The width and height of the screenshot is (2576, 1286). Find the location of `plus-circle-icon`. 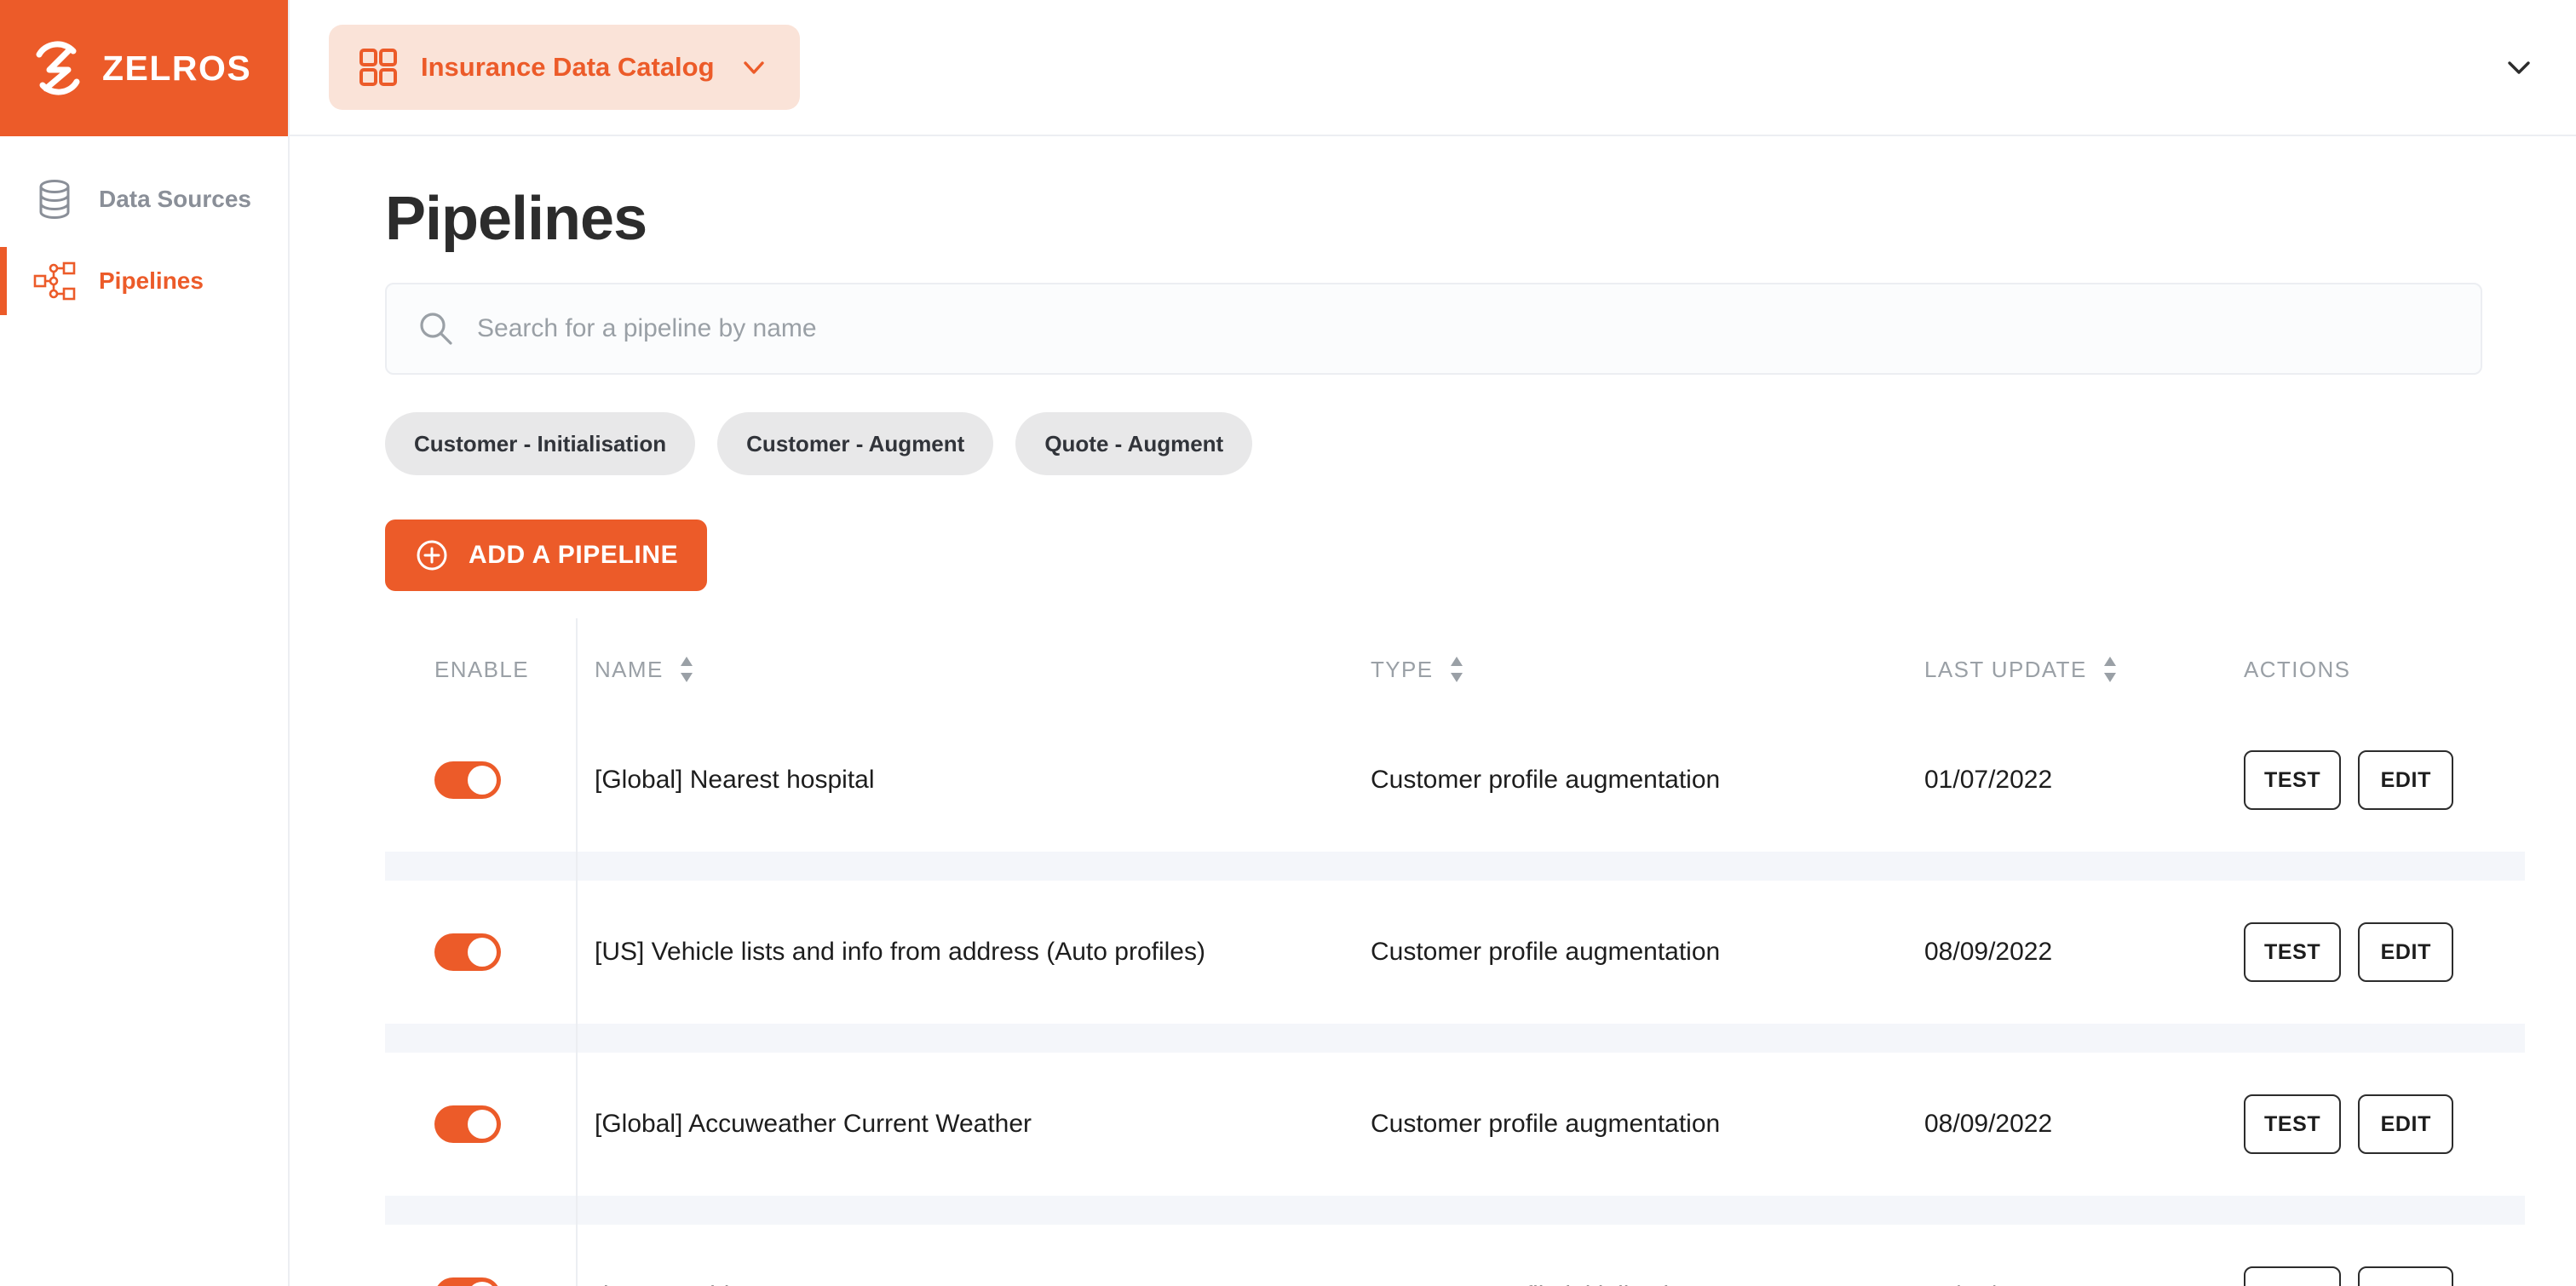

plus-circle-icon is located at coordinates (432, 555).